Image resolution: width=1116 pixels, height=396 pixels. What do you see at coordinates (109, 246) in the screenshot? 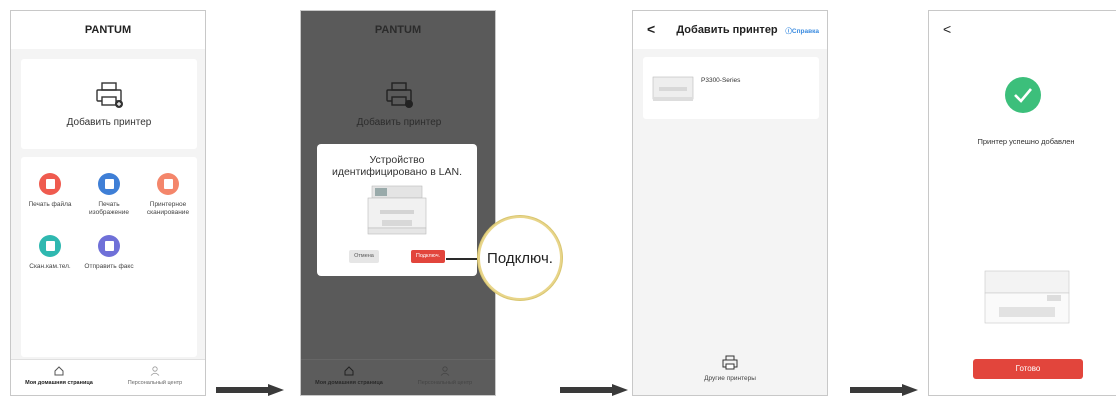
I see `fax-icon` at bounding box center [109, 246].